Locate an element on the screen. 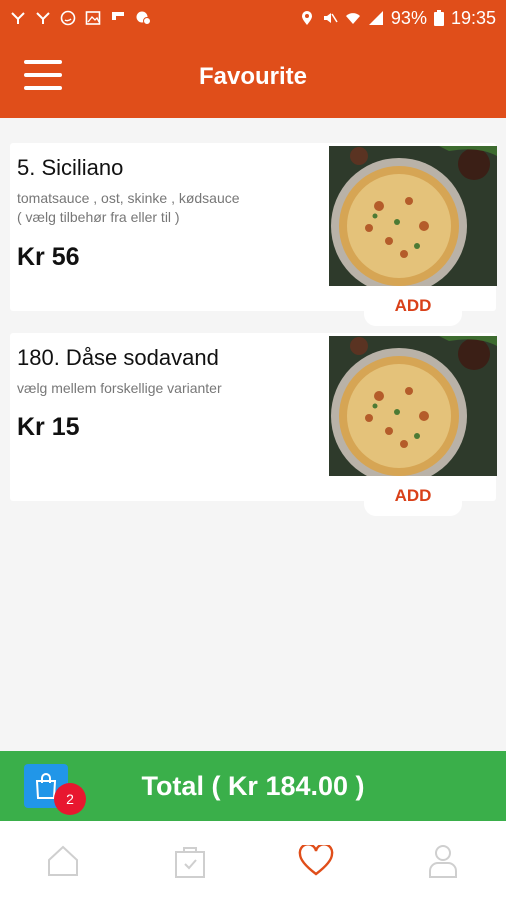 This screenshot has width=506, height=900. item-name: 180. Dåse sodavand is located at coordinates (118, 357).